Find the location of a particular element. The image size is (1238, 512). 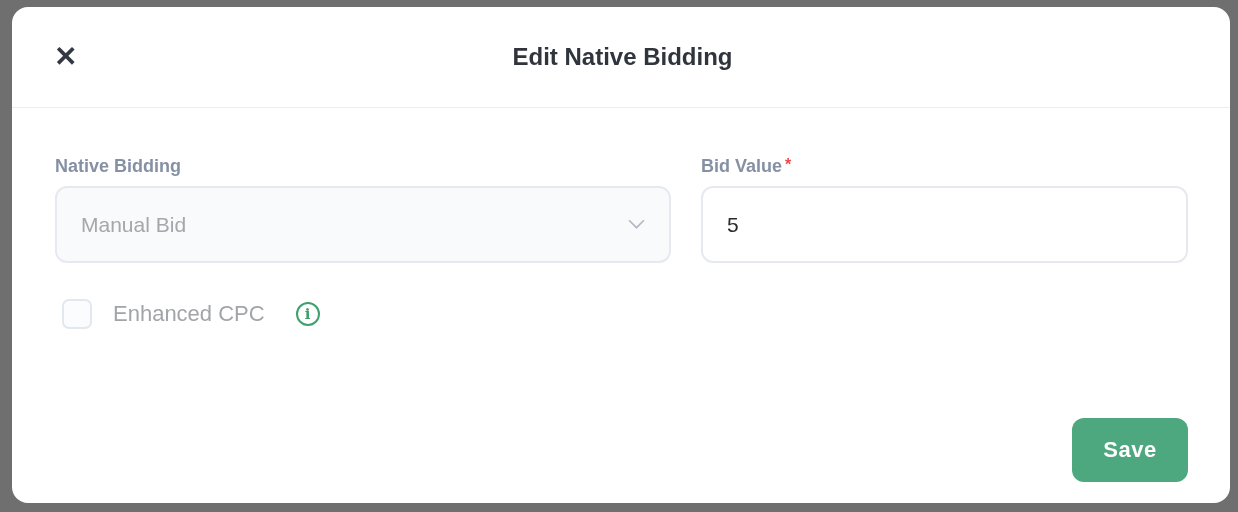

required-mark: * is located at coordinates (788, 165).